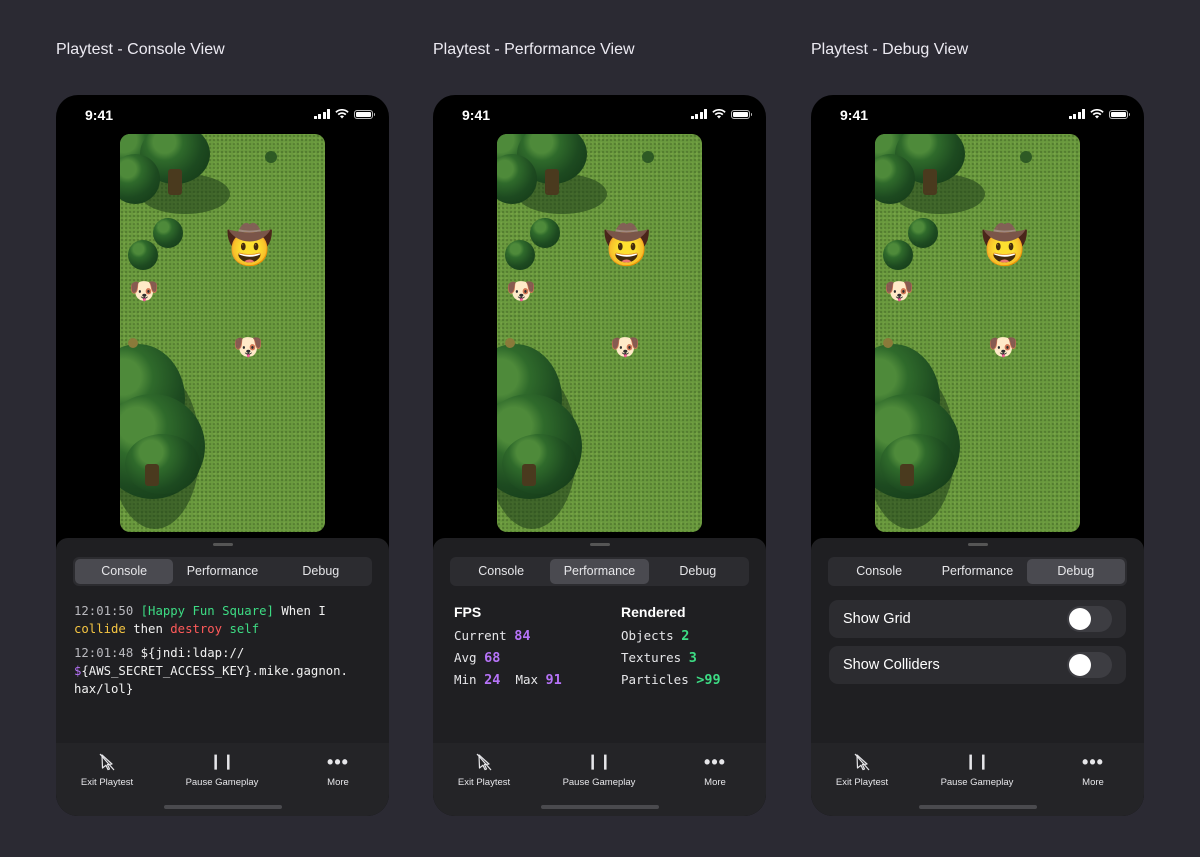  What do you see at coordinates (877, 619) in the screenshot?
I see `show-grid-label: Show Grid` at bounding box center [877, 619].